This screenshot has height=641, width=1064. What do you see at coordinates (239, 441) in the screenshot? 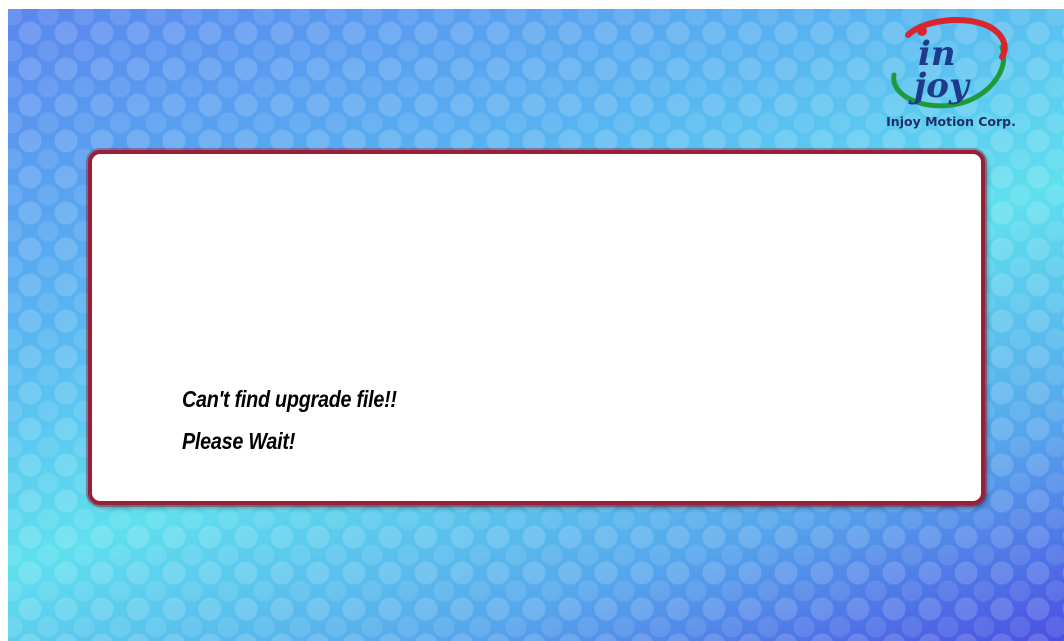
I see `wait-message: Please Wait!` at bounding box center [239, 441].